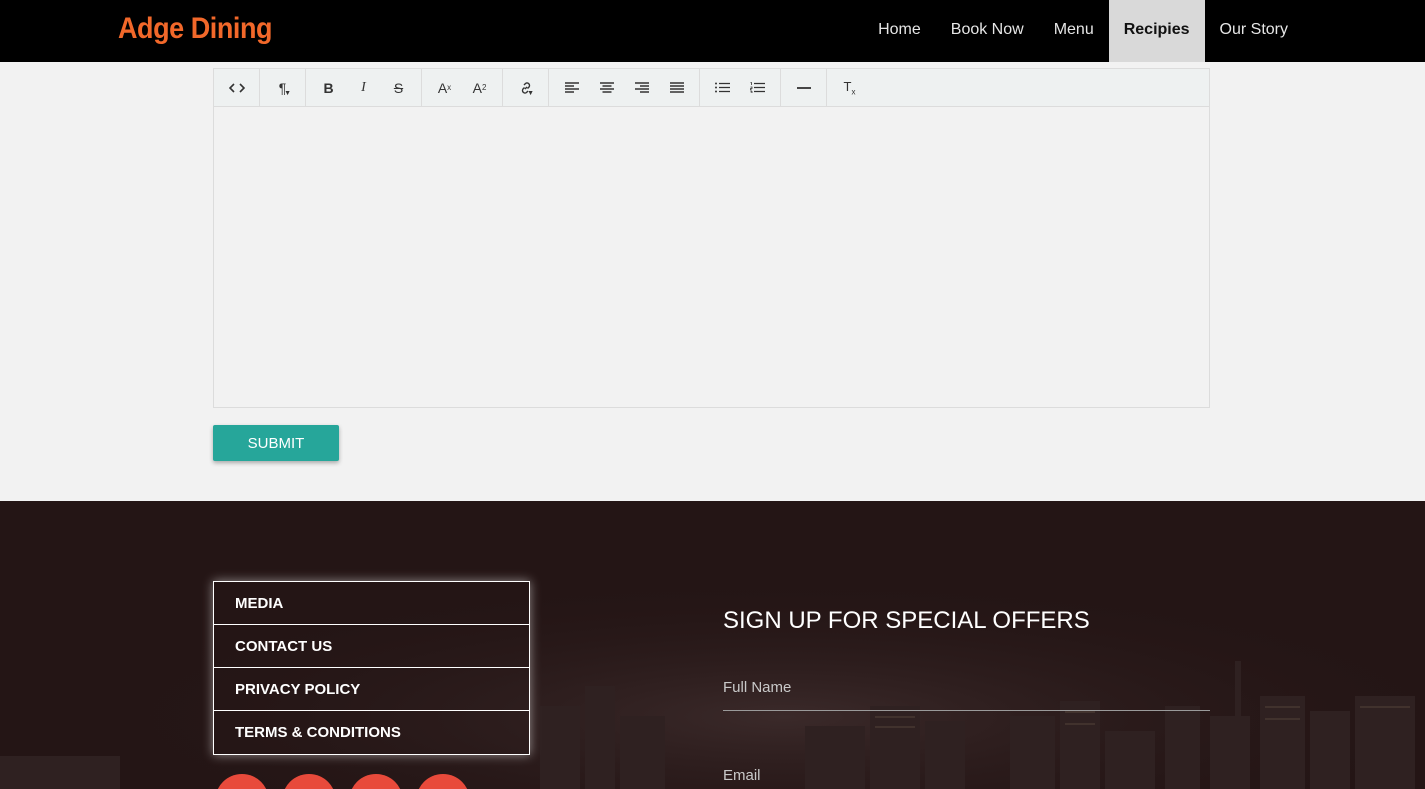 This screenshot has width=1425, height=789. I want to click on align-center-icon, so click(606, 87).